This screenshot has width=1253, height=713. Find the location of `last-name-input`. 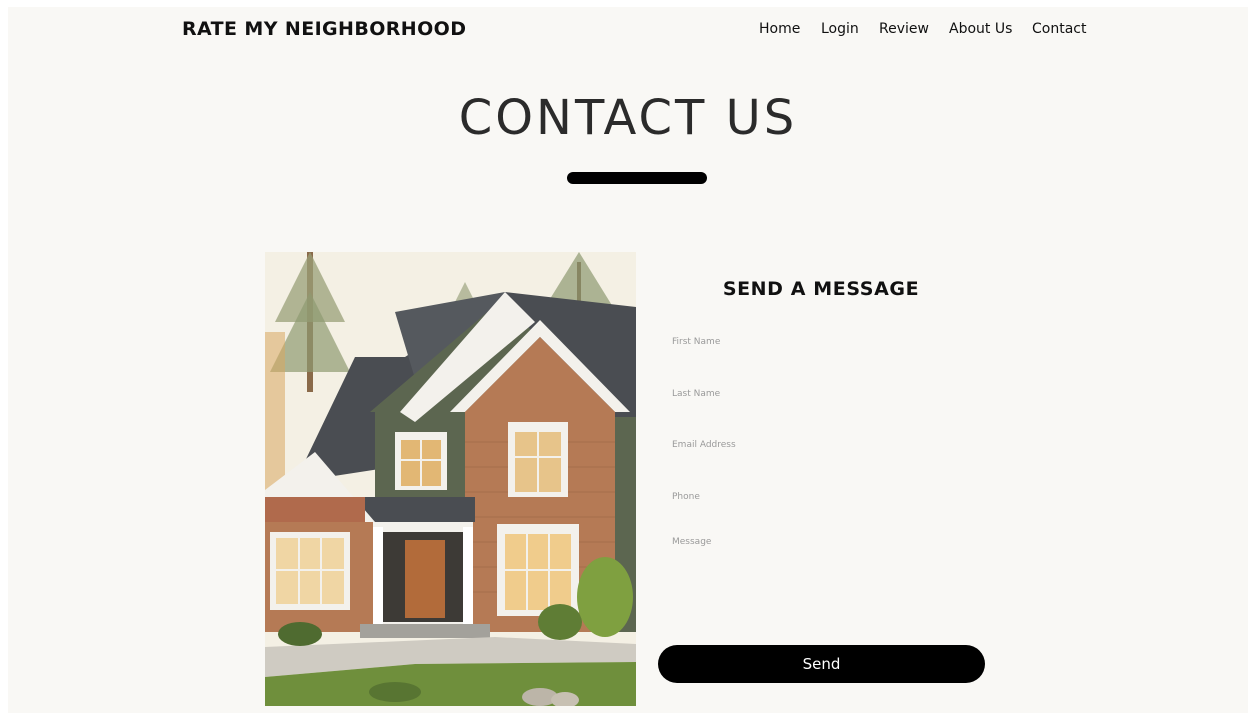

last-name-input is located at coordinates (827, 394).